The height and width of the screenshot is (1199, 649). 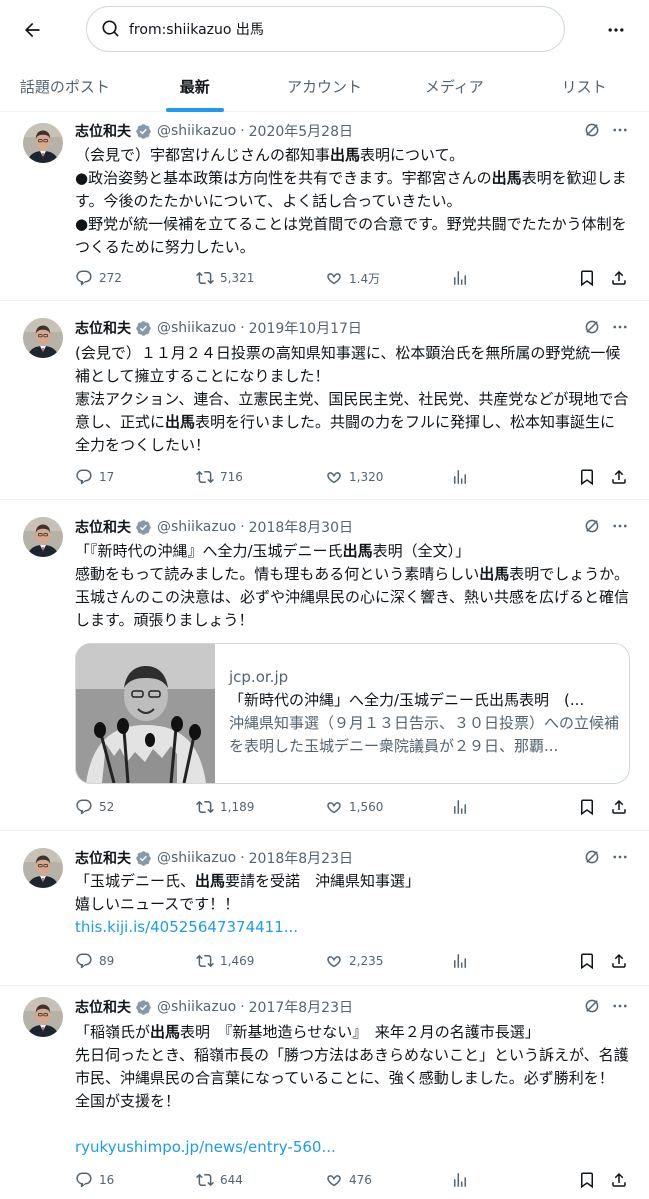 What do you see at coordinates (225, 961) in the screenshot?
I see `retweet-button: 1,469` at bounding box center [225, 961].